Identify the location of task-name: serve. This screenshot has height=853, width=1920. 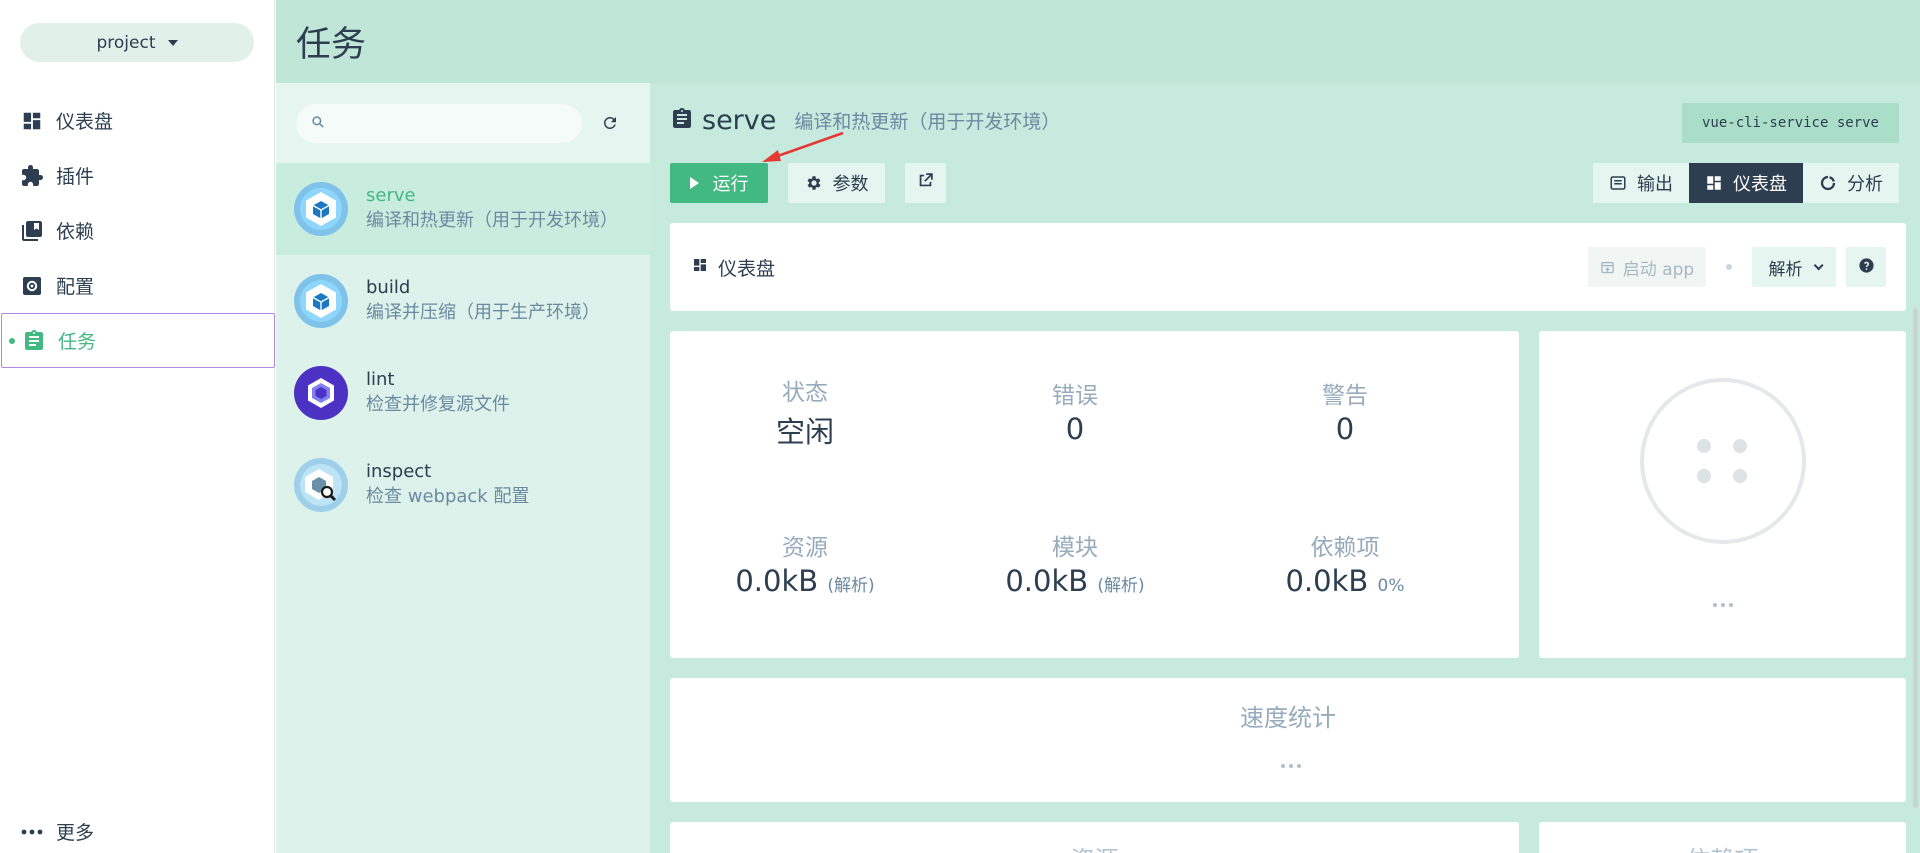
(391, 195).